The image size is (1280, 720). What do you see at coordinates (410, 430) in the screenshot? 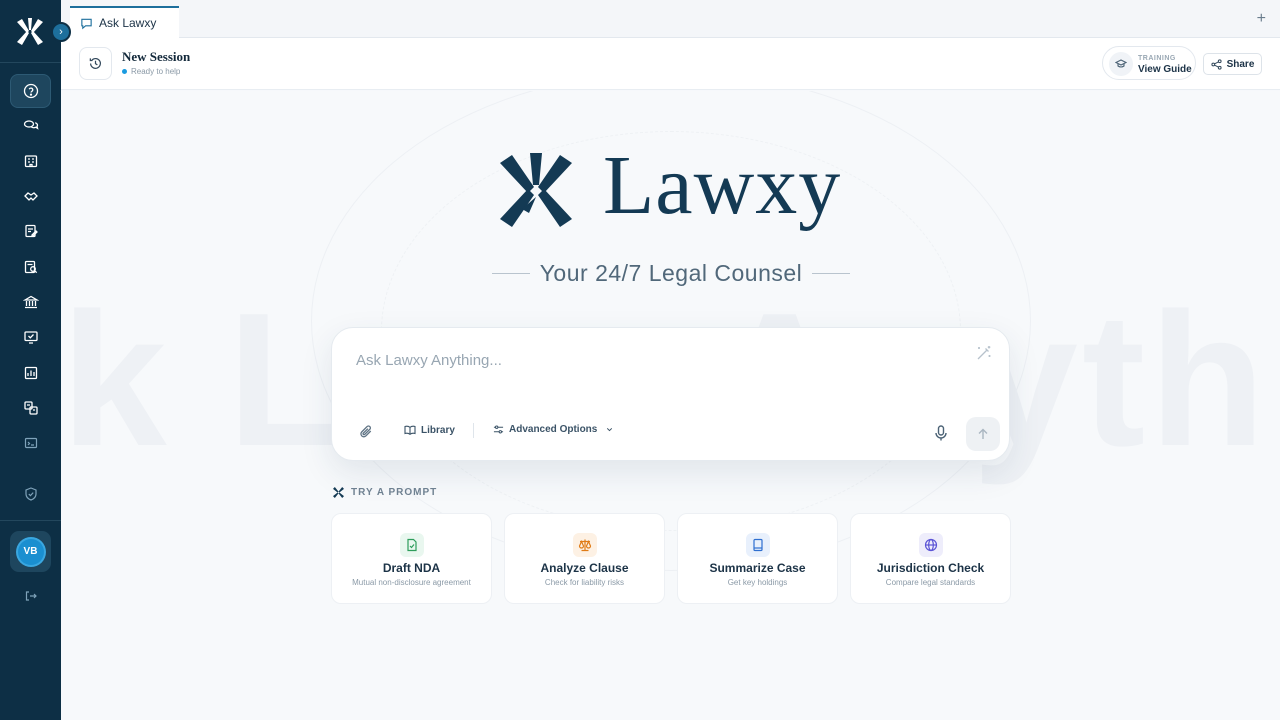
I see `book-open-icon` at bounding box center [410, 430].